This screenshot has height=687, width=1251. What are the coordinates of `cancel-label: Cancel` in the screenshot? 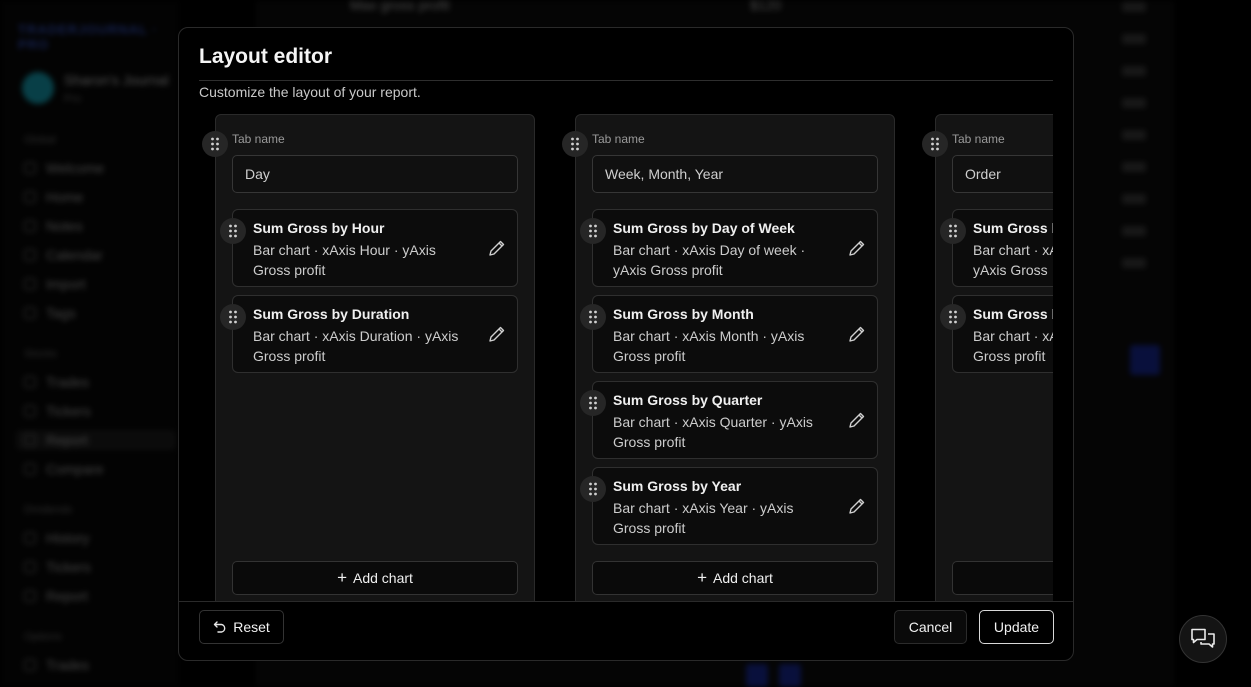 It's located at (930, 627).